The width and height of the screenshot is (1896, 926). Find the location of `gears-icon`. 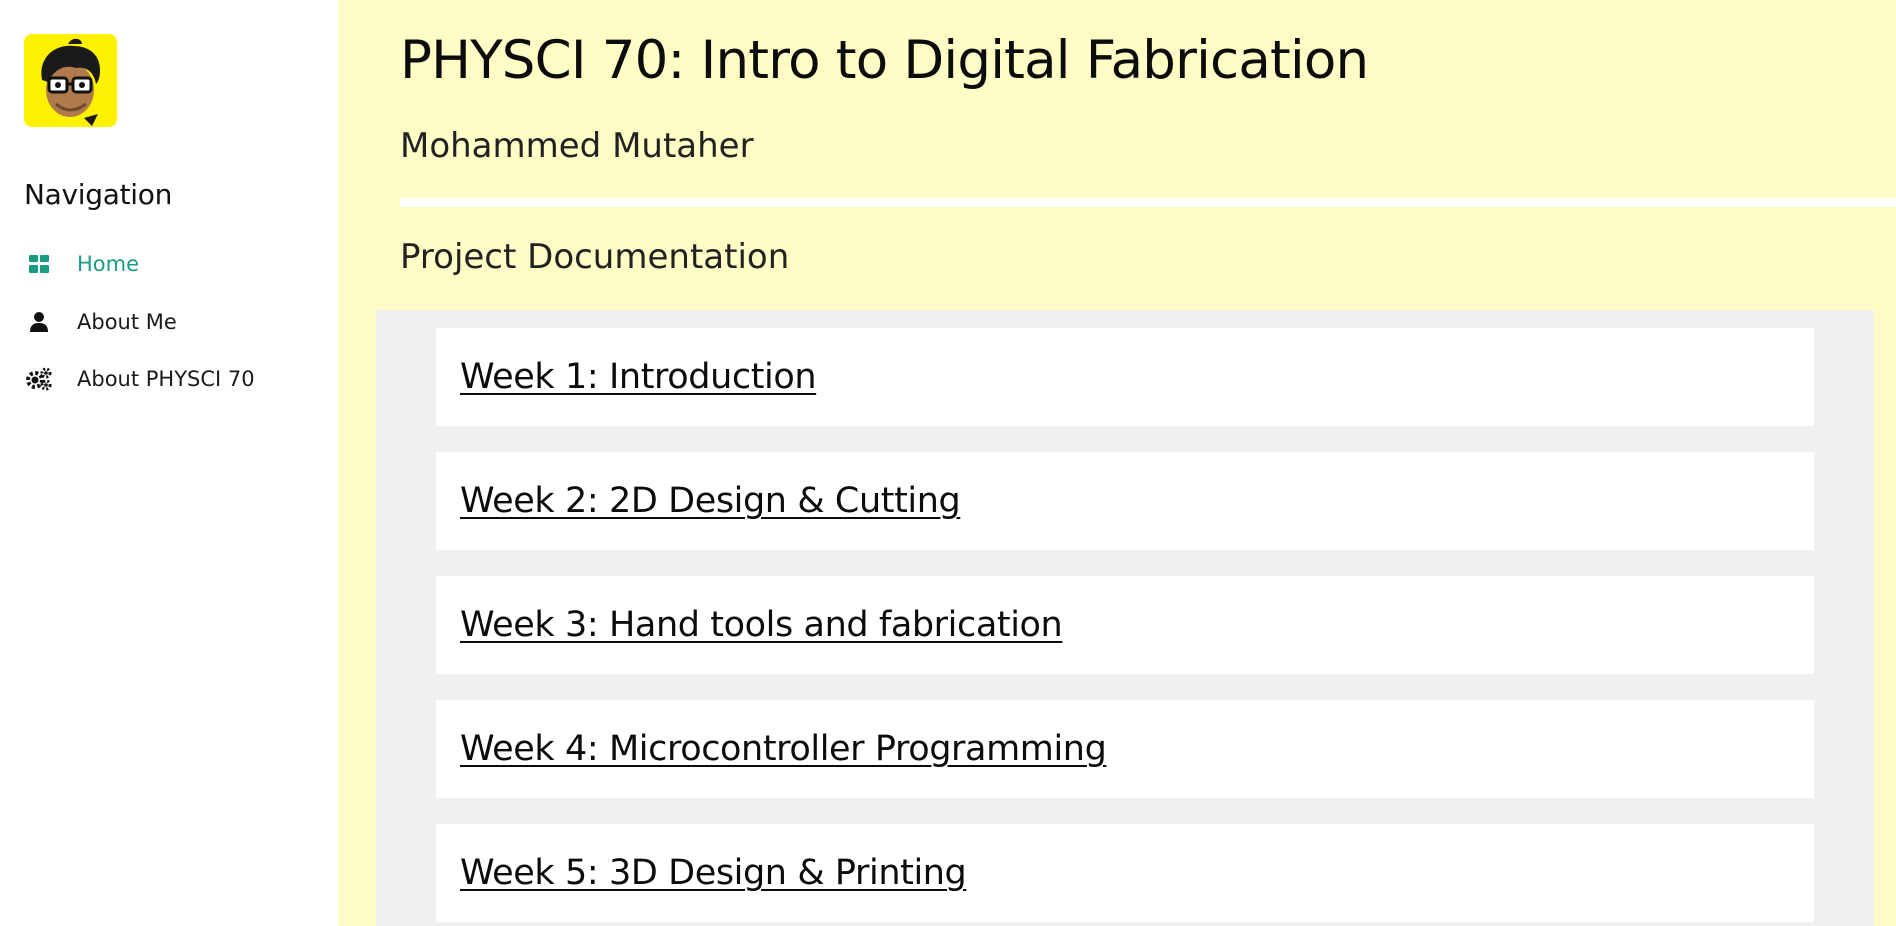

gears-icon is located at coordinates (39, 379).